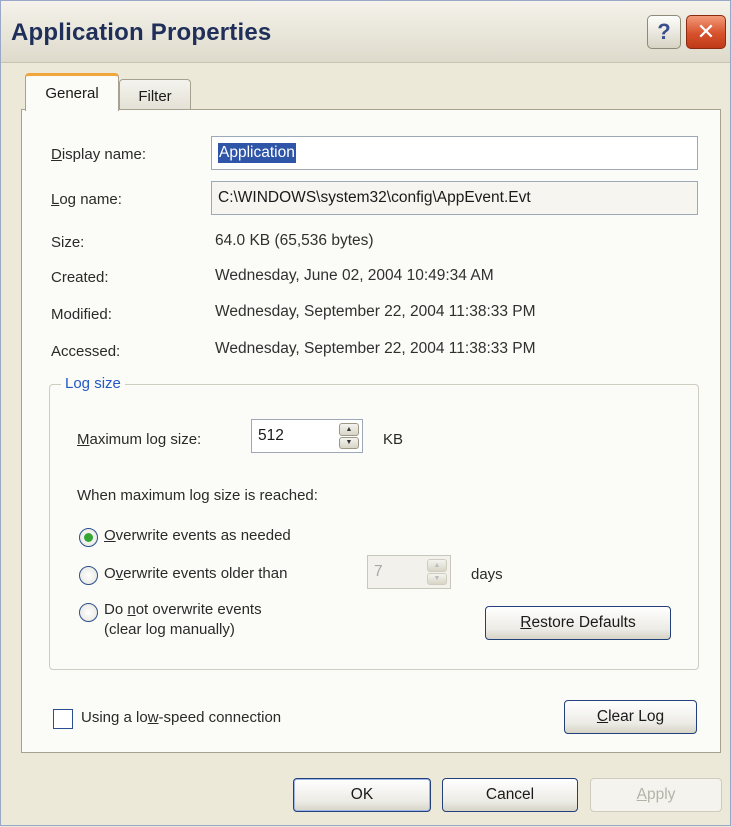 This screenshot has height=827, width=731. Describe the element at coordinates (68, 242) in the screenshot. I see `size-label: Size:` at that location.